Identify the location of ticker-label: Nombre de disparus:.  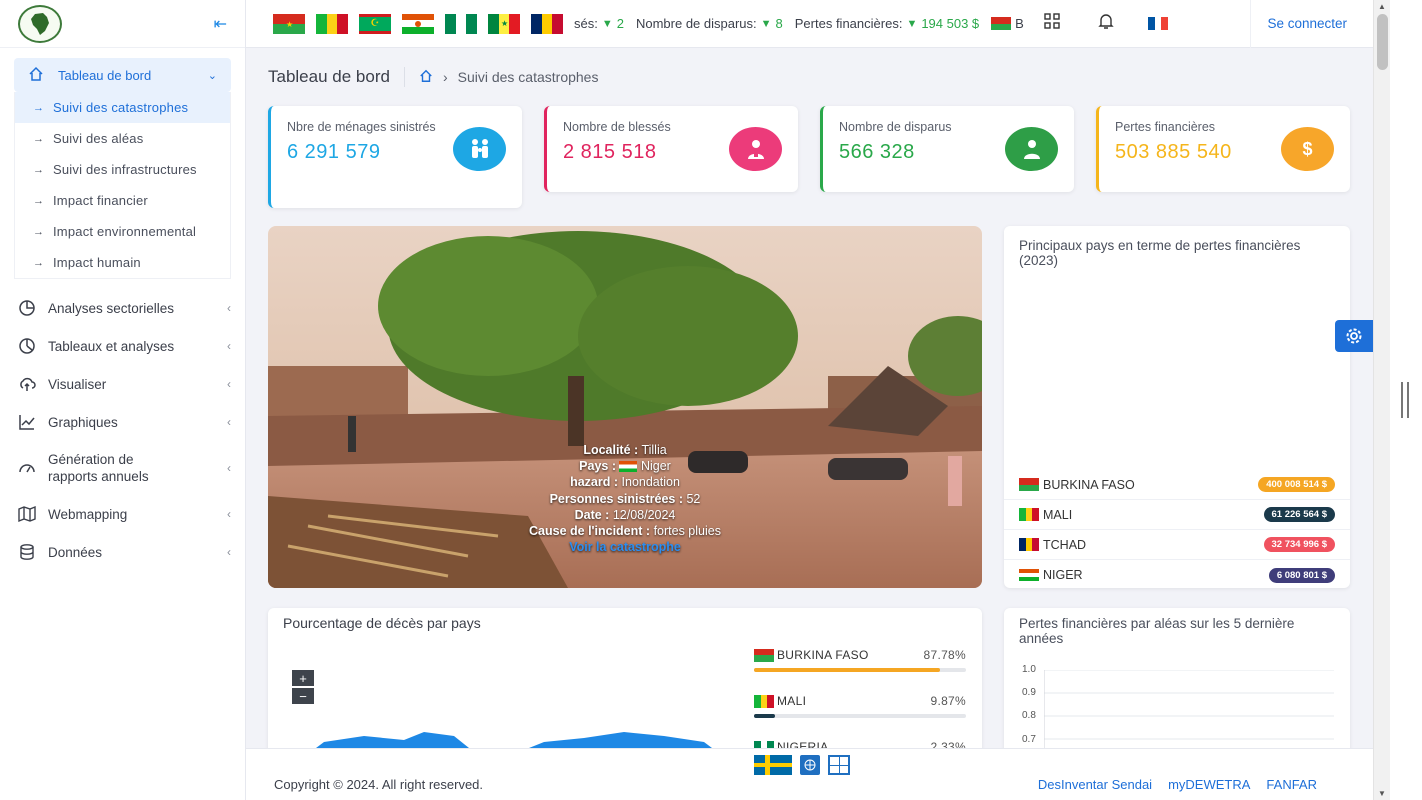
(696, 23).